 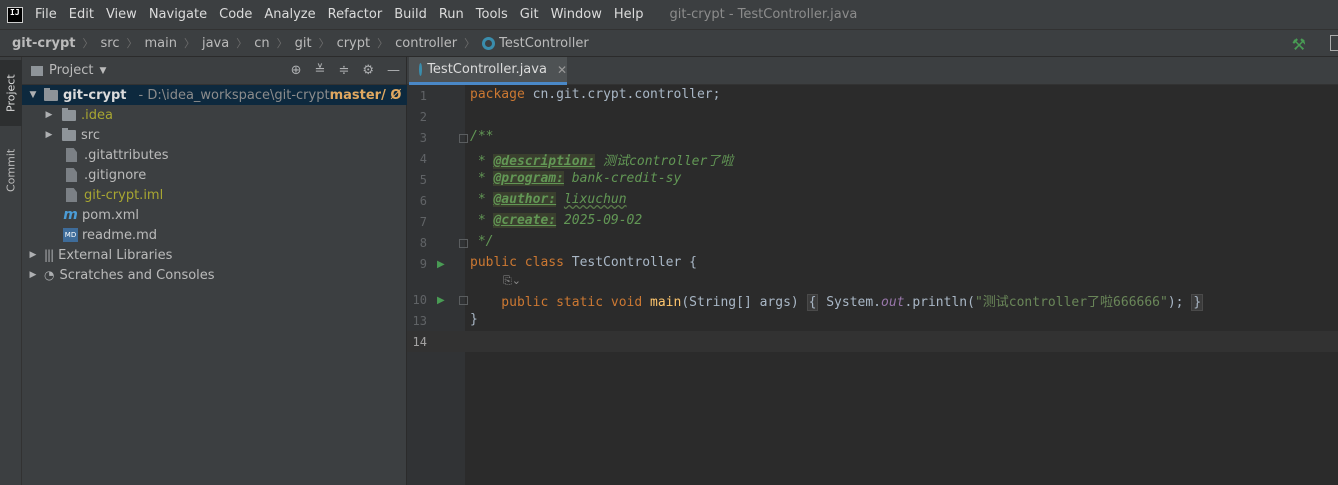 What do you see at coordinates (556, 302) in the screenshot?
I see `keyword: public static void` at bounding box center [556, 302].